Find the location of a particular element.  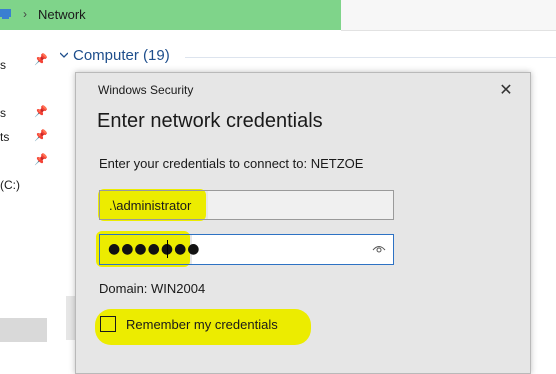

navigation-pane: s s 📌 ts 📌 📌 (C:) is located at coordinates (26, 197).